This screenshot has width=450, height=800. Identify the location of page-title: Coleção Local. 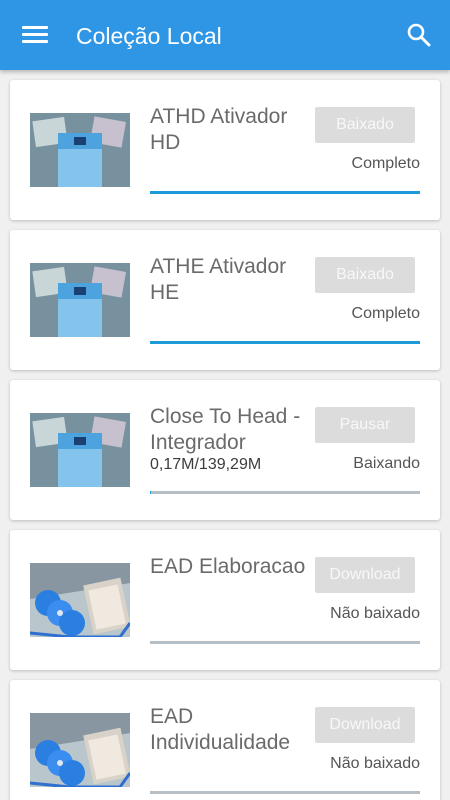
(149, 36).